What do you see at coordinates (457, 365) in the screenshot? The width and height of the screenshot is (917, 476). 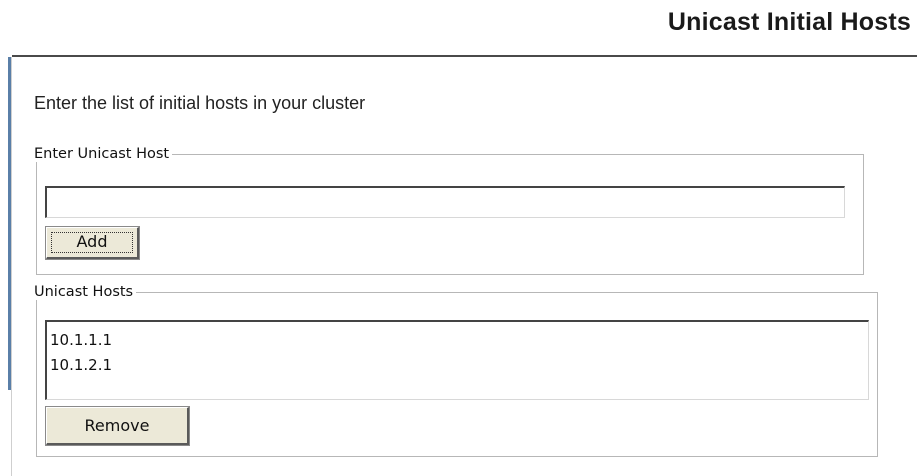 I see `list-item: 10.1.2.1` at bounding box center [457, 365].